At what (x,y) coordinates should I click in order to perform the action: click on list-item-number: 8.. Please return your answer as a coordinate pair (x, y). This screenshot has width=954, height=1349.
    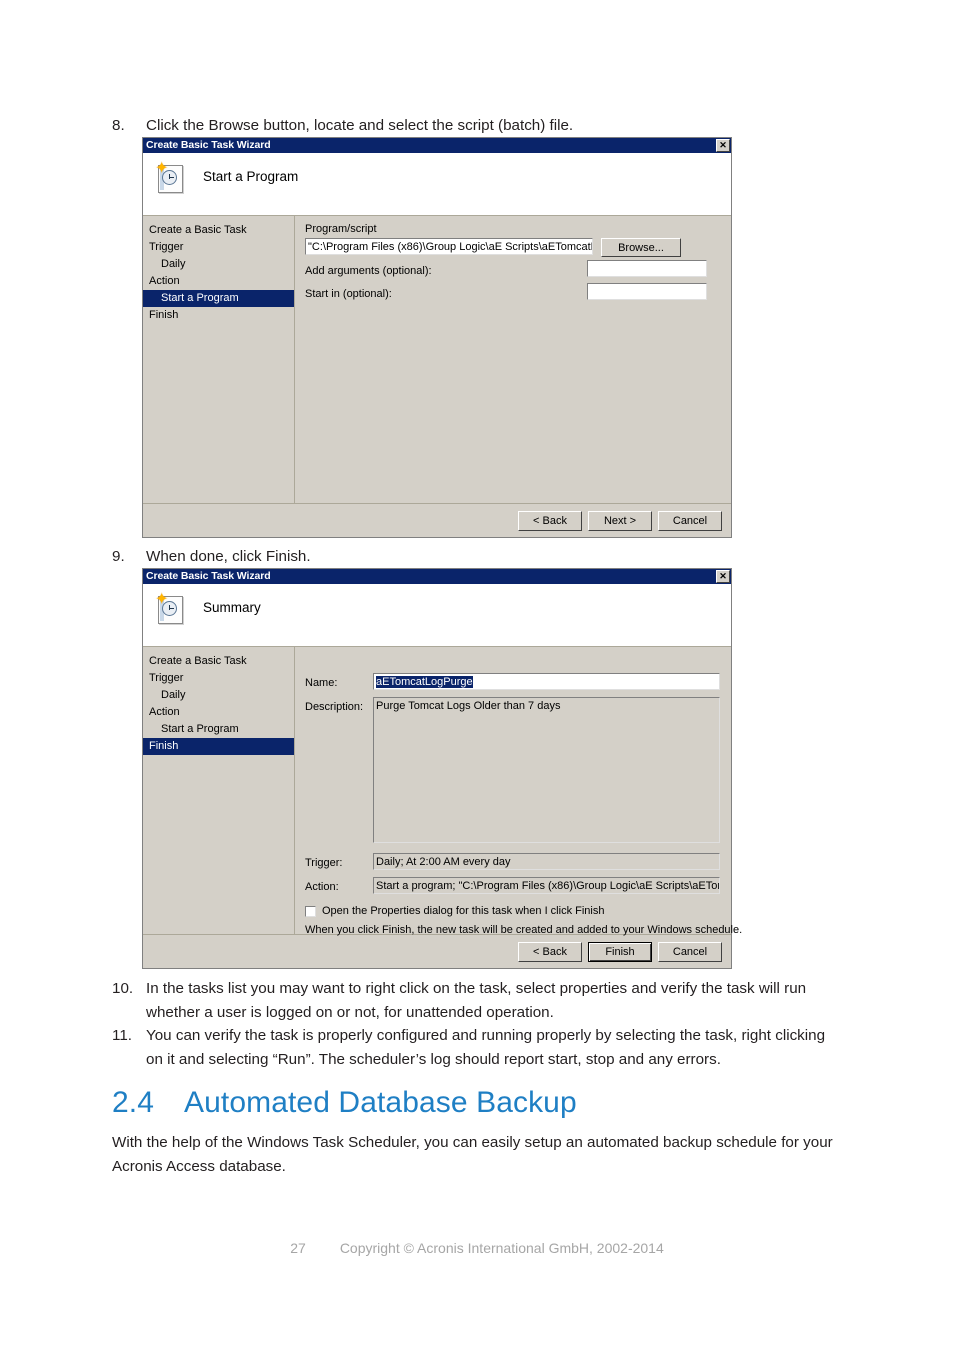
    Looking at the image, I should click on (118, 125).